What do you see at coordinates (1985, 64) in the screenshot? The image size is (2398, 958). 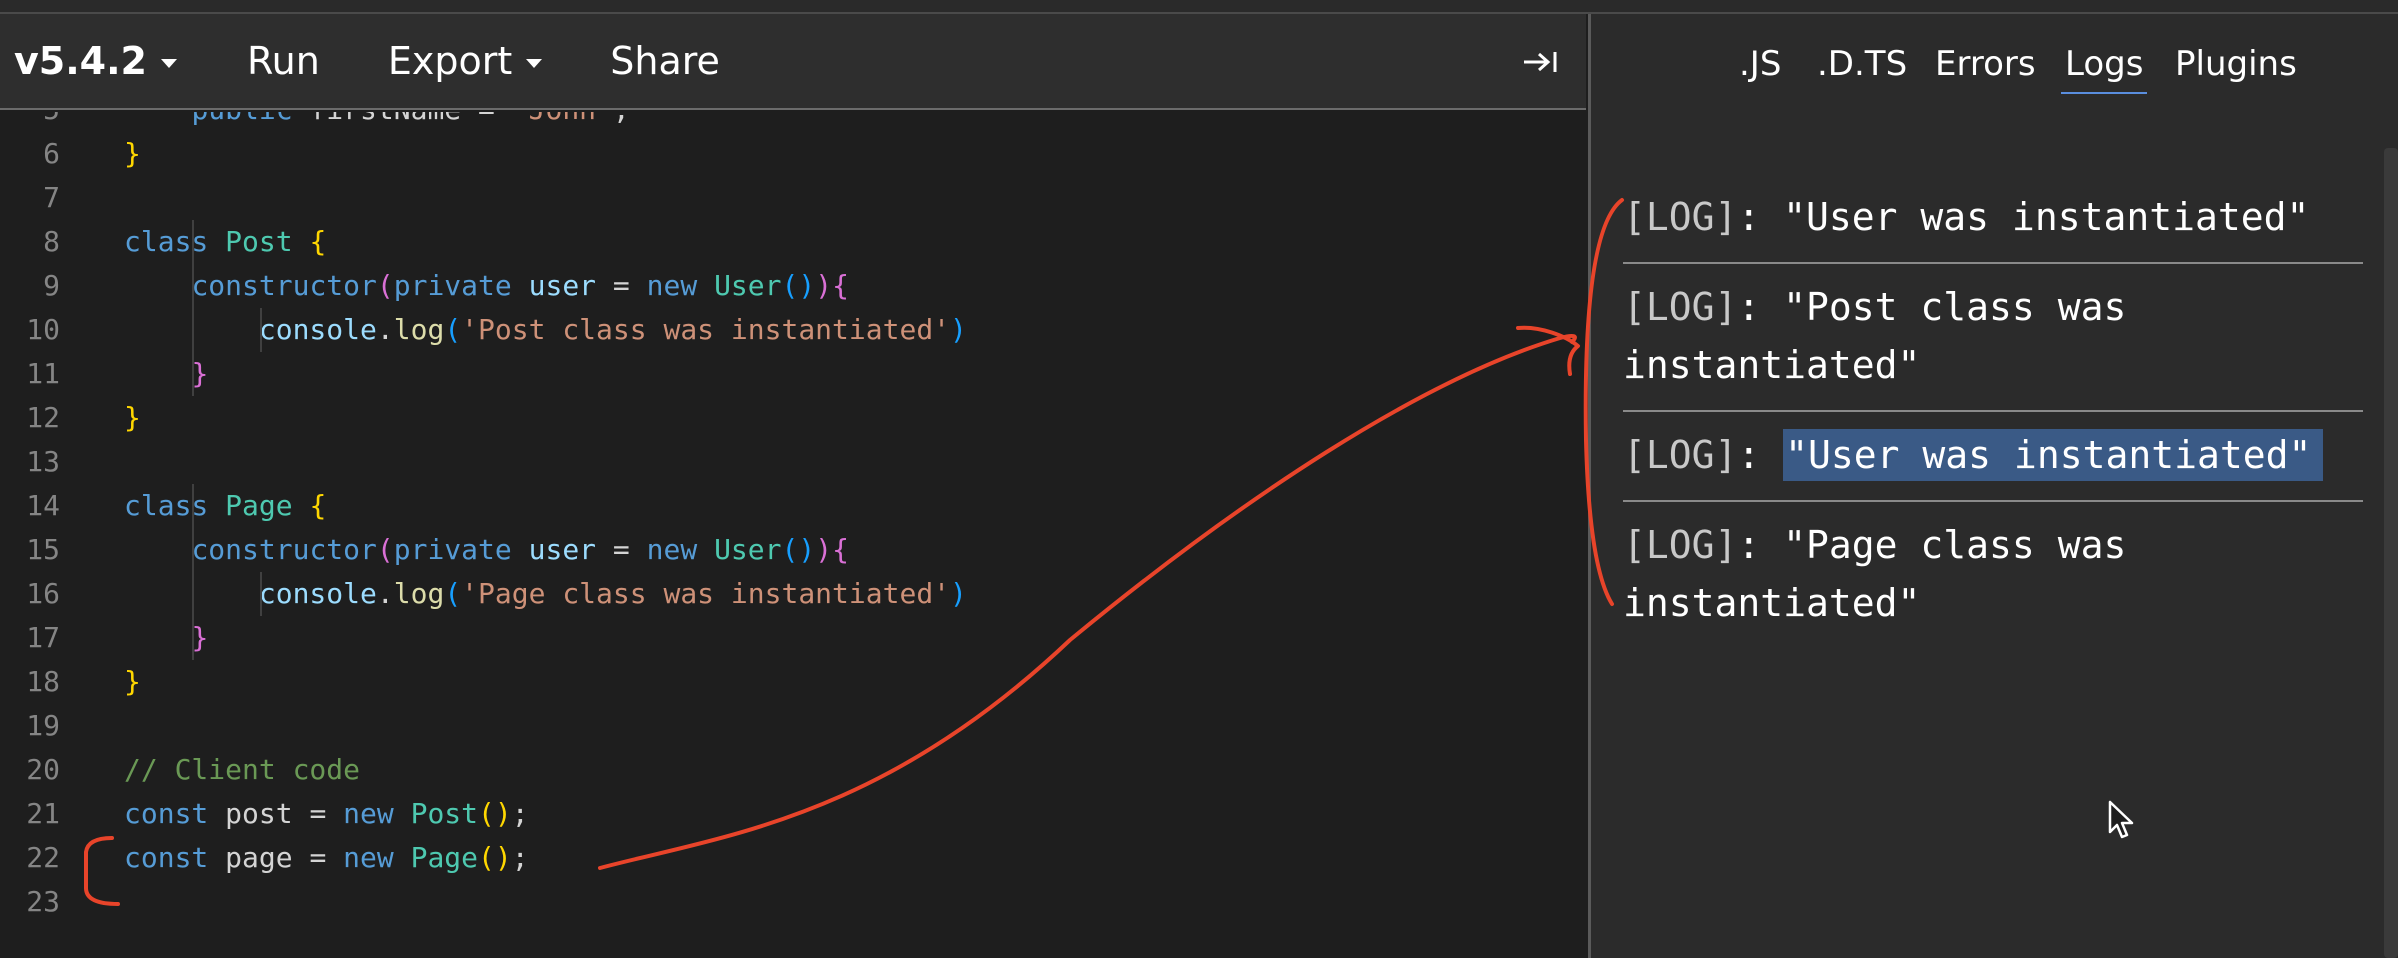 I see `tab-errors: Errors` at bounding box center [1985, 64].